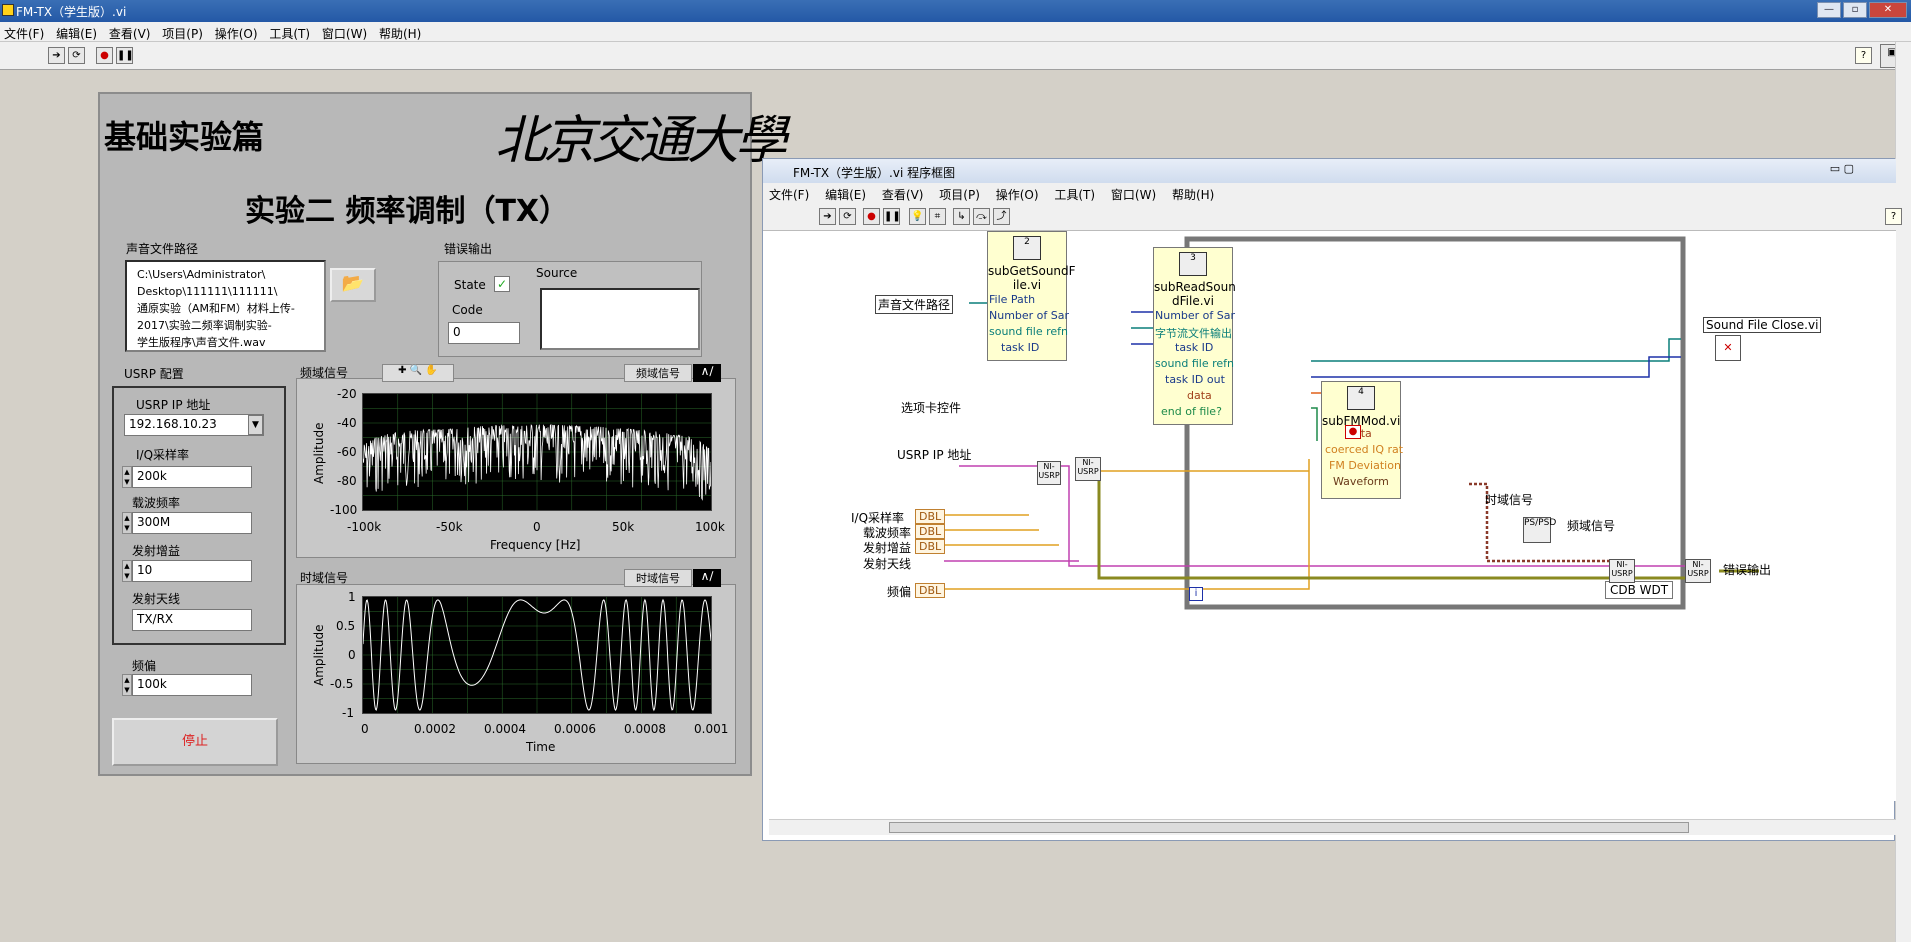 The height and width of the screenshot is (942, 1911). What do you see at coordinates (645, 729) in the screenshot?
I see `time-xtick: 0.0008` at bounding box center [645, 729].